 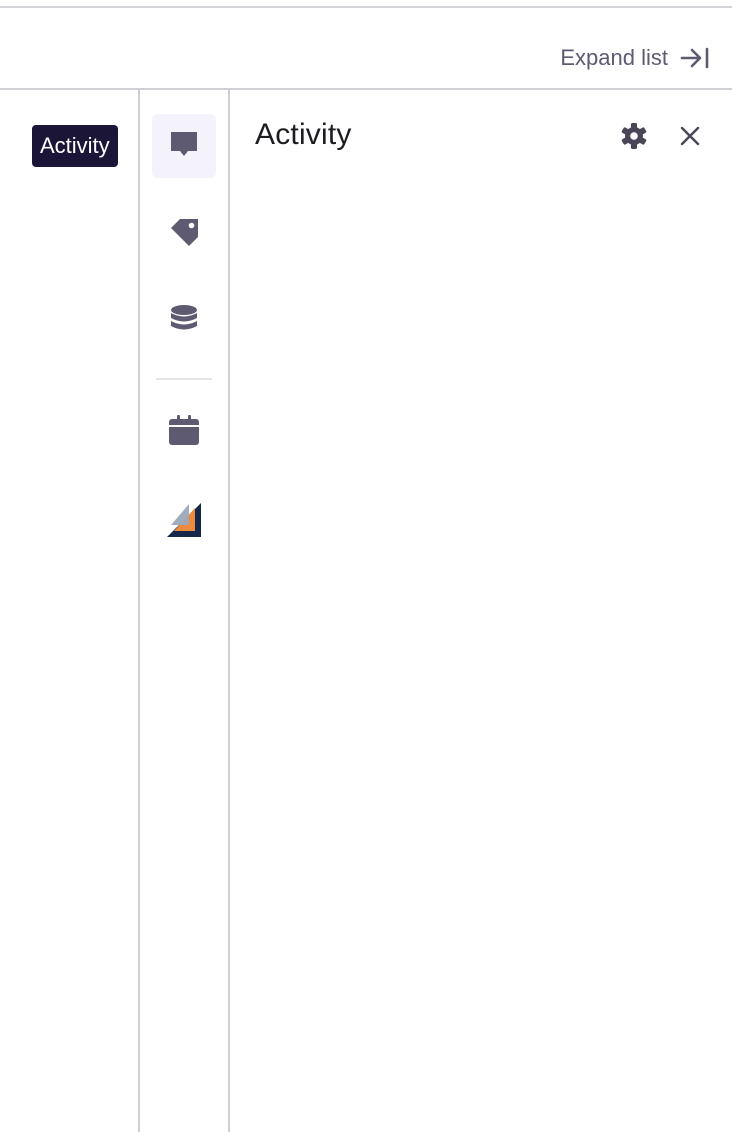 I want to click on rail-left-border, so click(x=139, y=611).